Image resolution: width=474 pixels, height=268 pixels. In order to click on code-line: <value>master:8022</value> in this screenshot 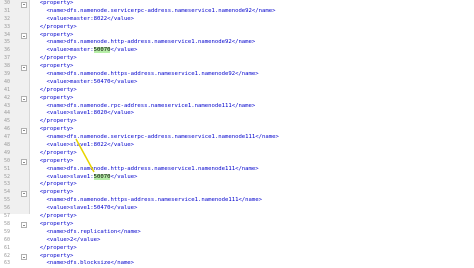, I will do `click(253, 20)`.